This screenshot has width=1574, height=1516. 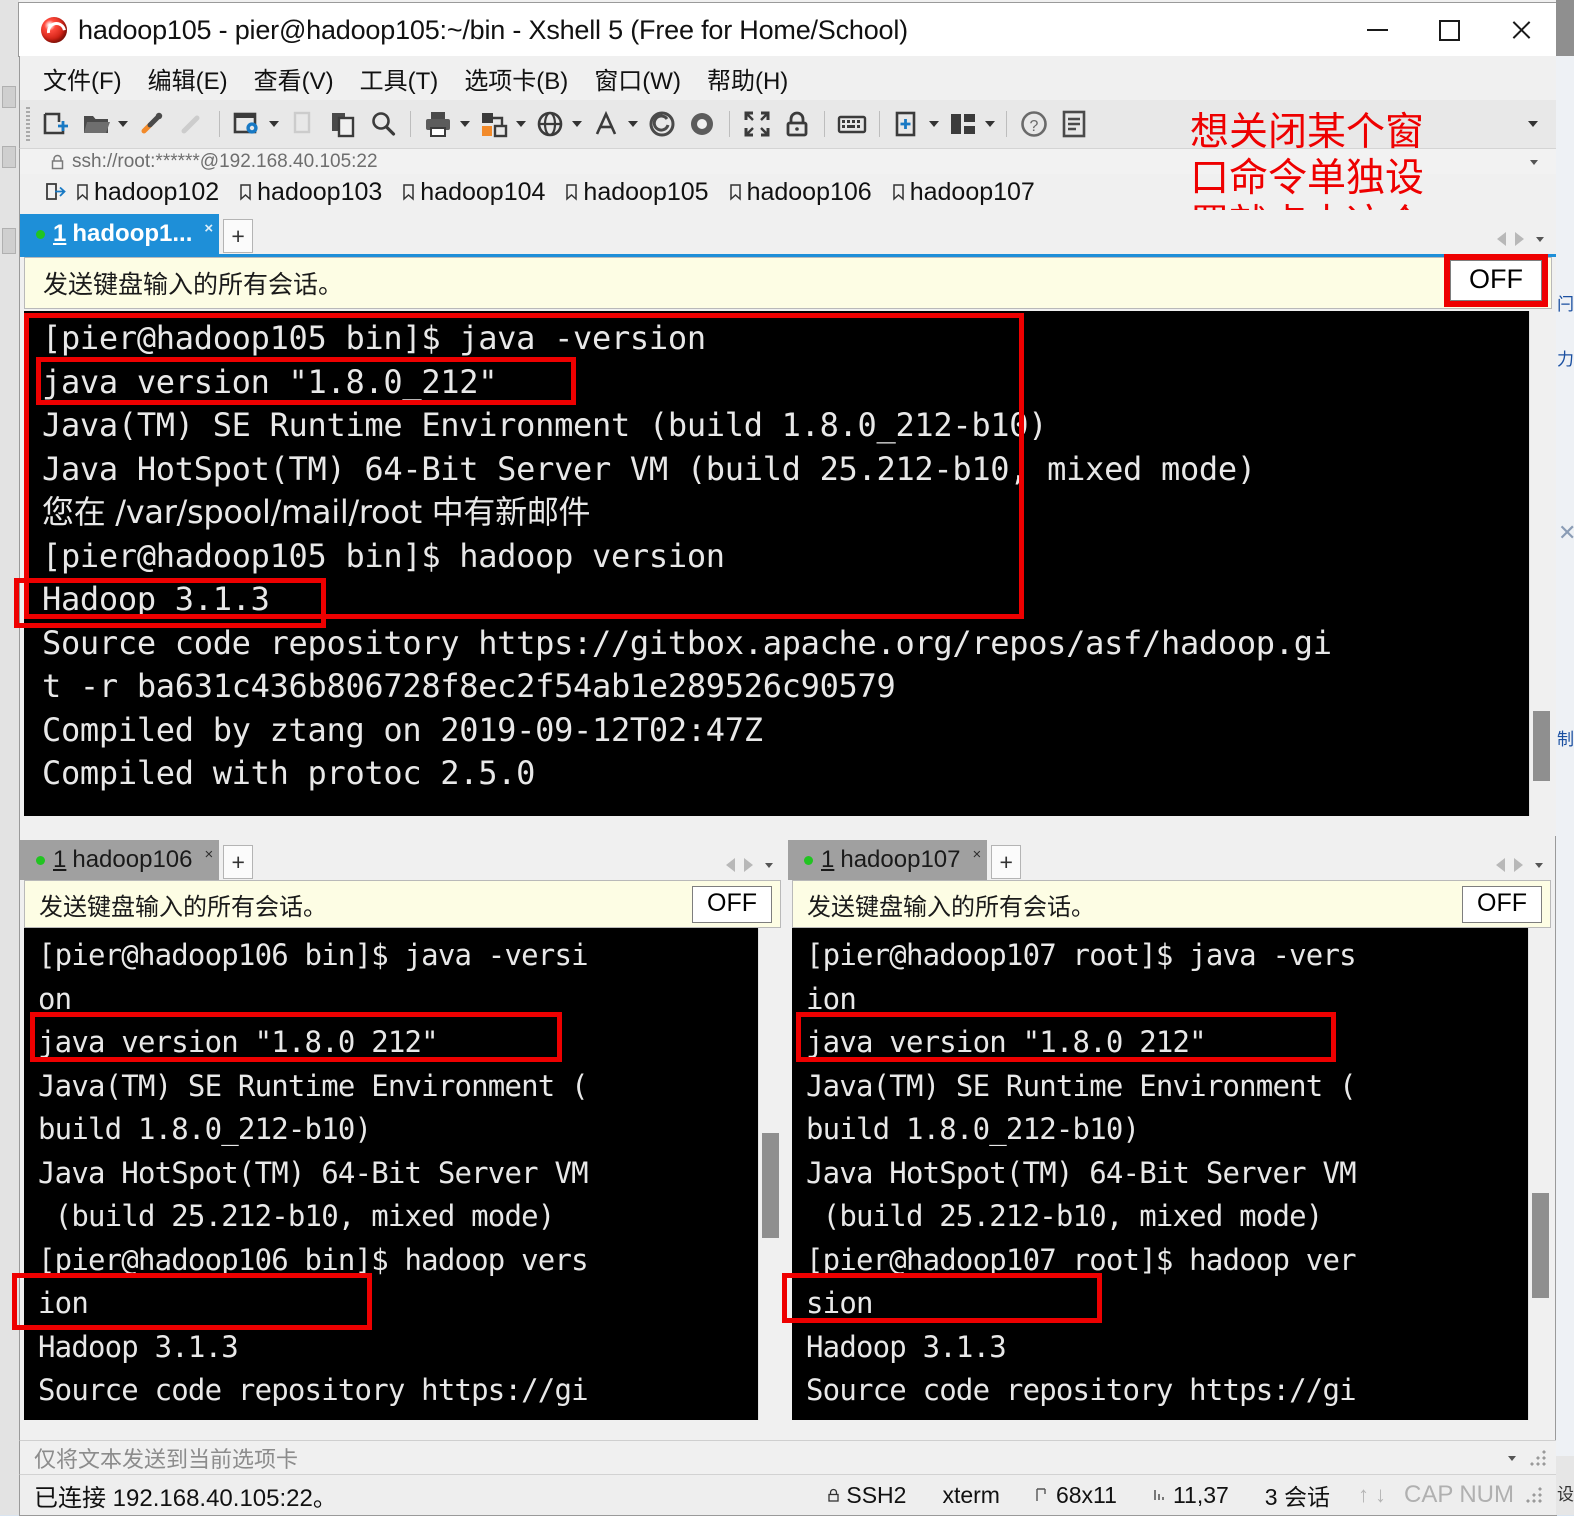 I want to click on open-folder-dropdown-icon, so click(x=122, y=124).